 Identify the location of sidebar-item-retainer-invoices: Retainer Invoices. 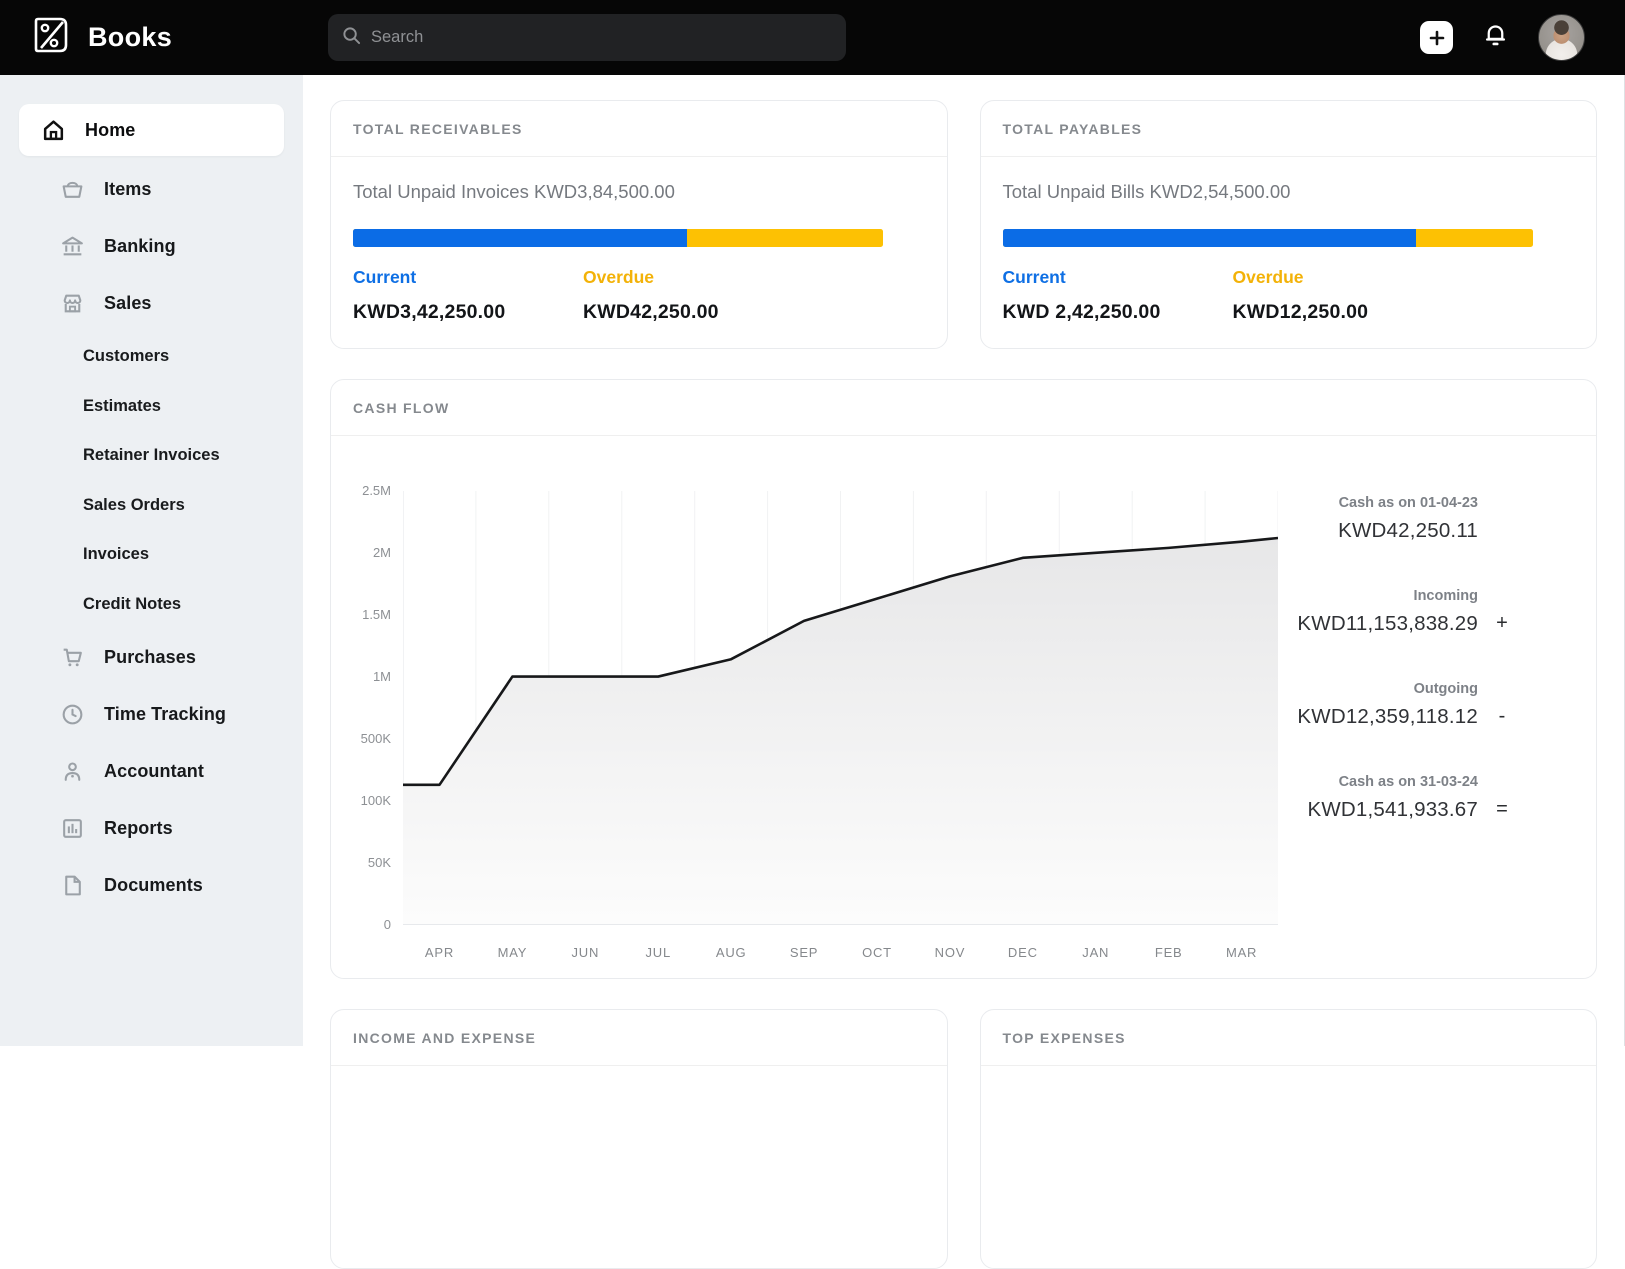
(151, 456).